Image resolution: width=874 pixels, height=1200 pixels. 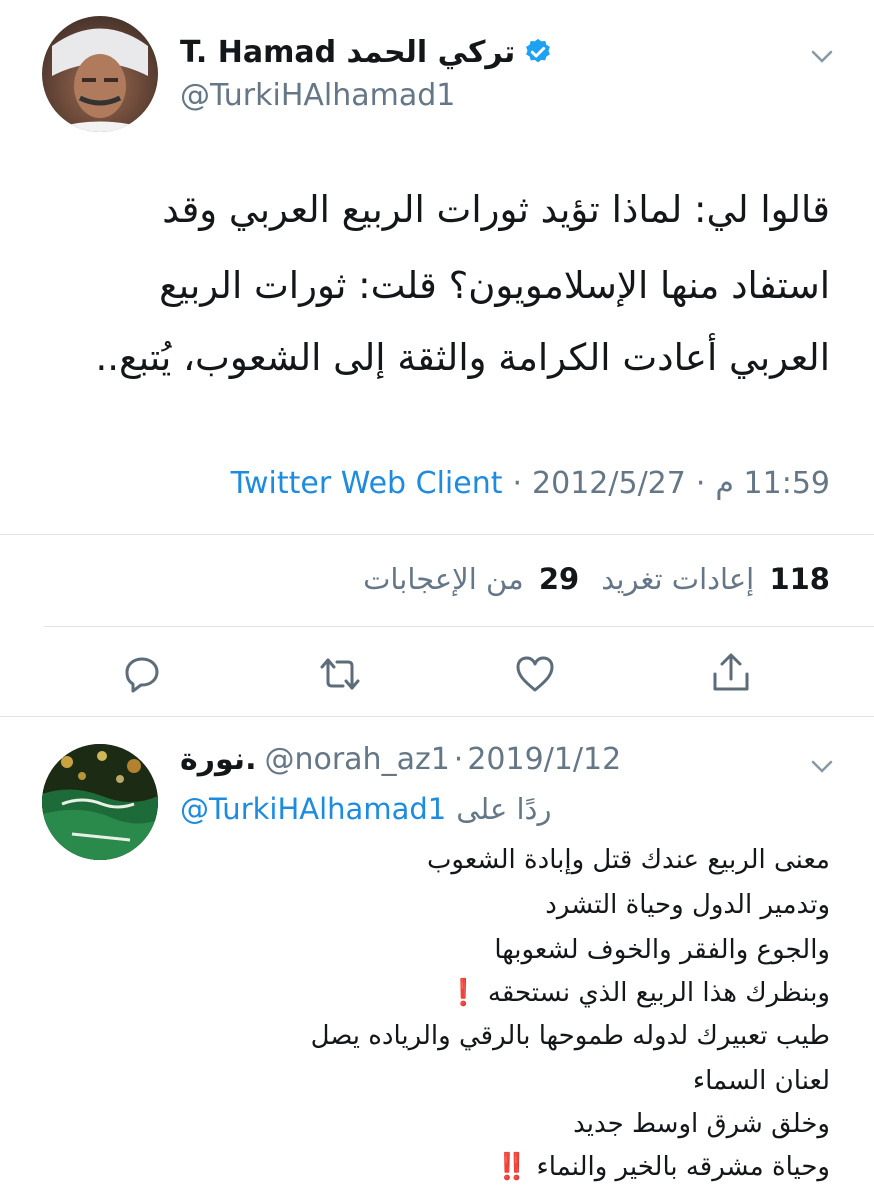 I want to click on reply-text-line: وبنظرك هذا الربيع الذي نستحقه ❗️, so click(x=638, y=993).